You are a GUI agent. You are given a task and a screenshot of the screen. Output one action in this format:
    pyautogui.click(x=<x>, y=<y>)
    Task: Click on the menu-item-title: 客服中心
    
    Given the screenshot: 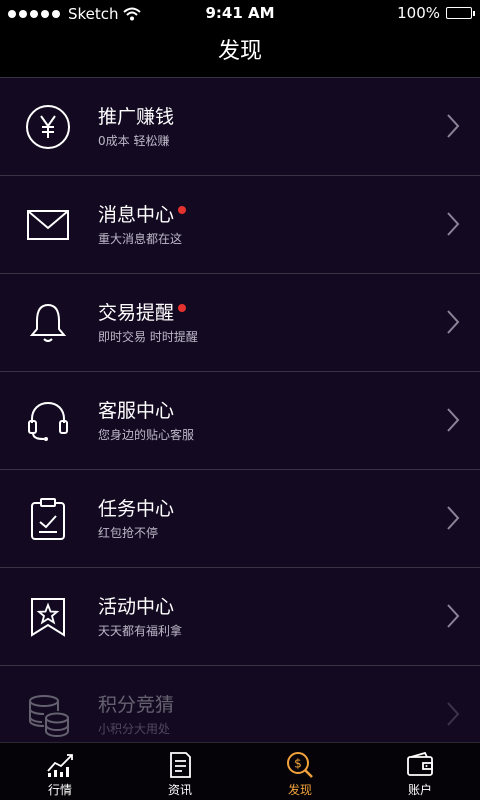 What is the action you would take?
    pyautogui.click(x=136, y=411)
    